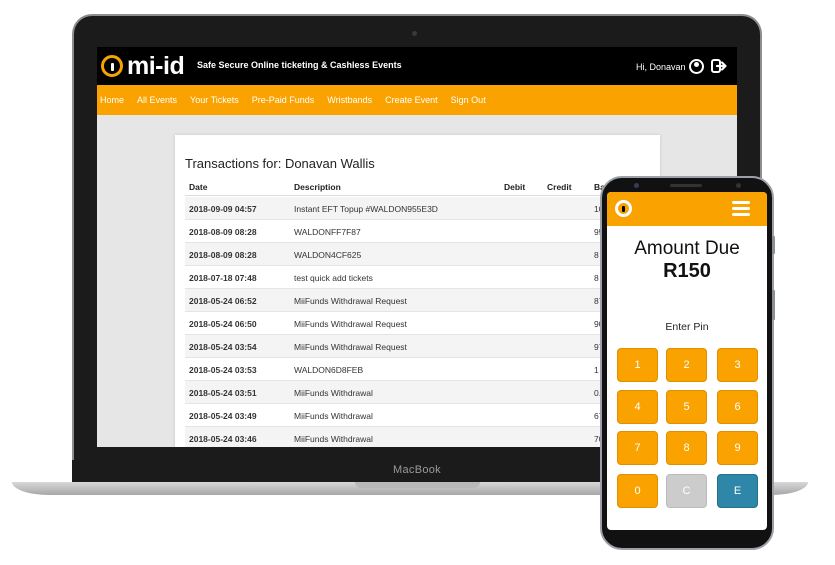 Image resolution: width=835 pixels, height=565 pixels. I want to click on cell-date: 2018-05-24 06:52, so click(223, 301).